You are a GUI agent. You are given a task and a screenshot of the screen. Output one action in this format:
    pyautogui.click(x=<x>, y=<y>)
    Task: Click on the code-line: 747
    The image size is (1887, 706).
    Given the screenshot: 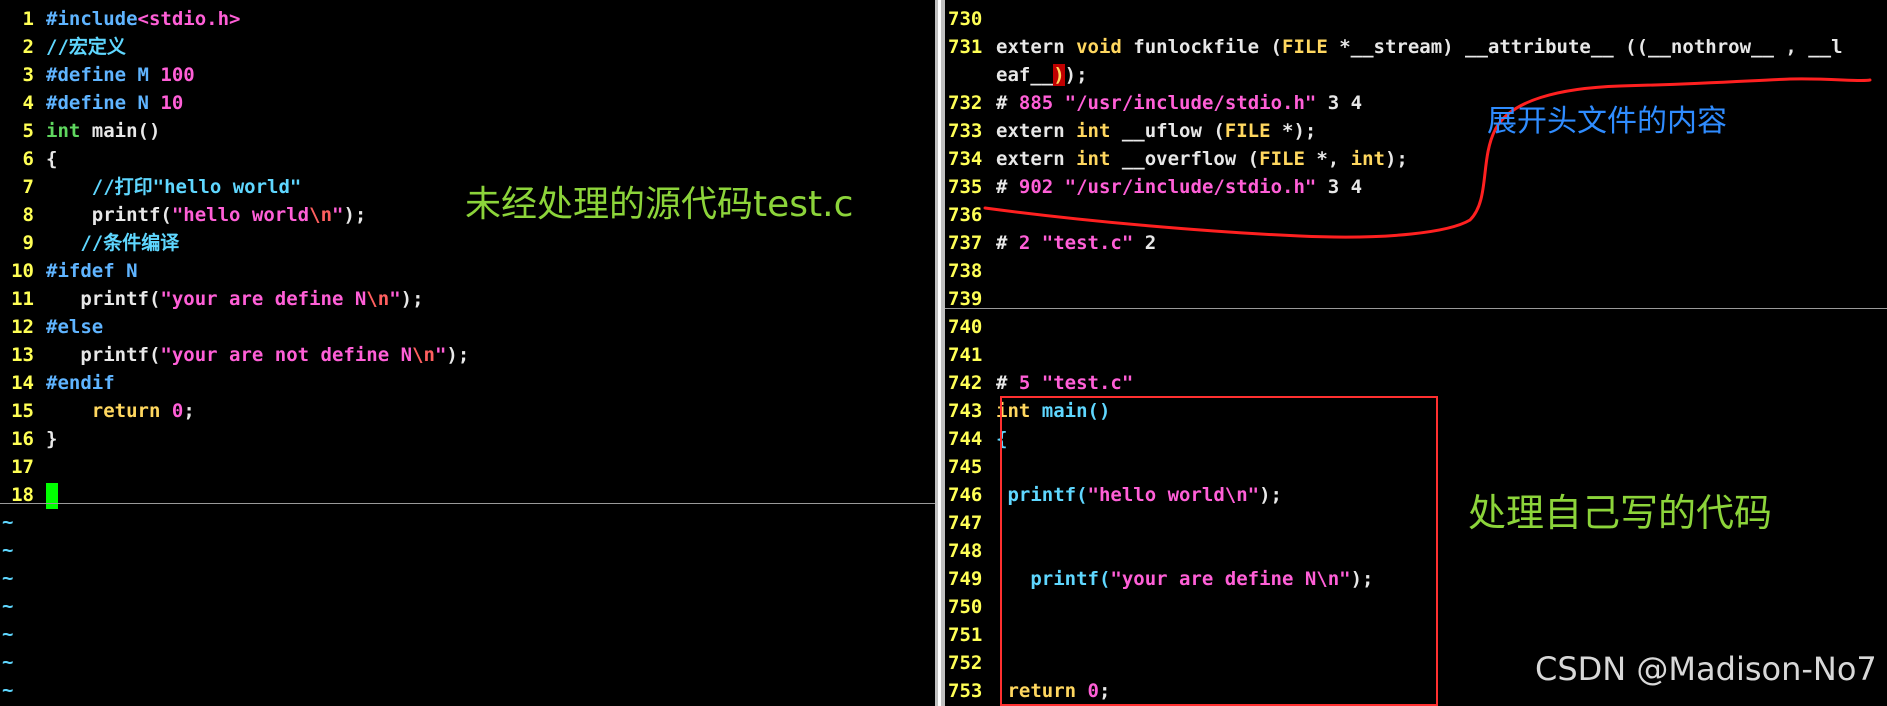 What is the action you would take?
    pyautogui.click(x=970, y=523)
    